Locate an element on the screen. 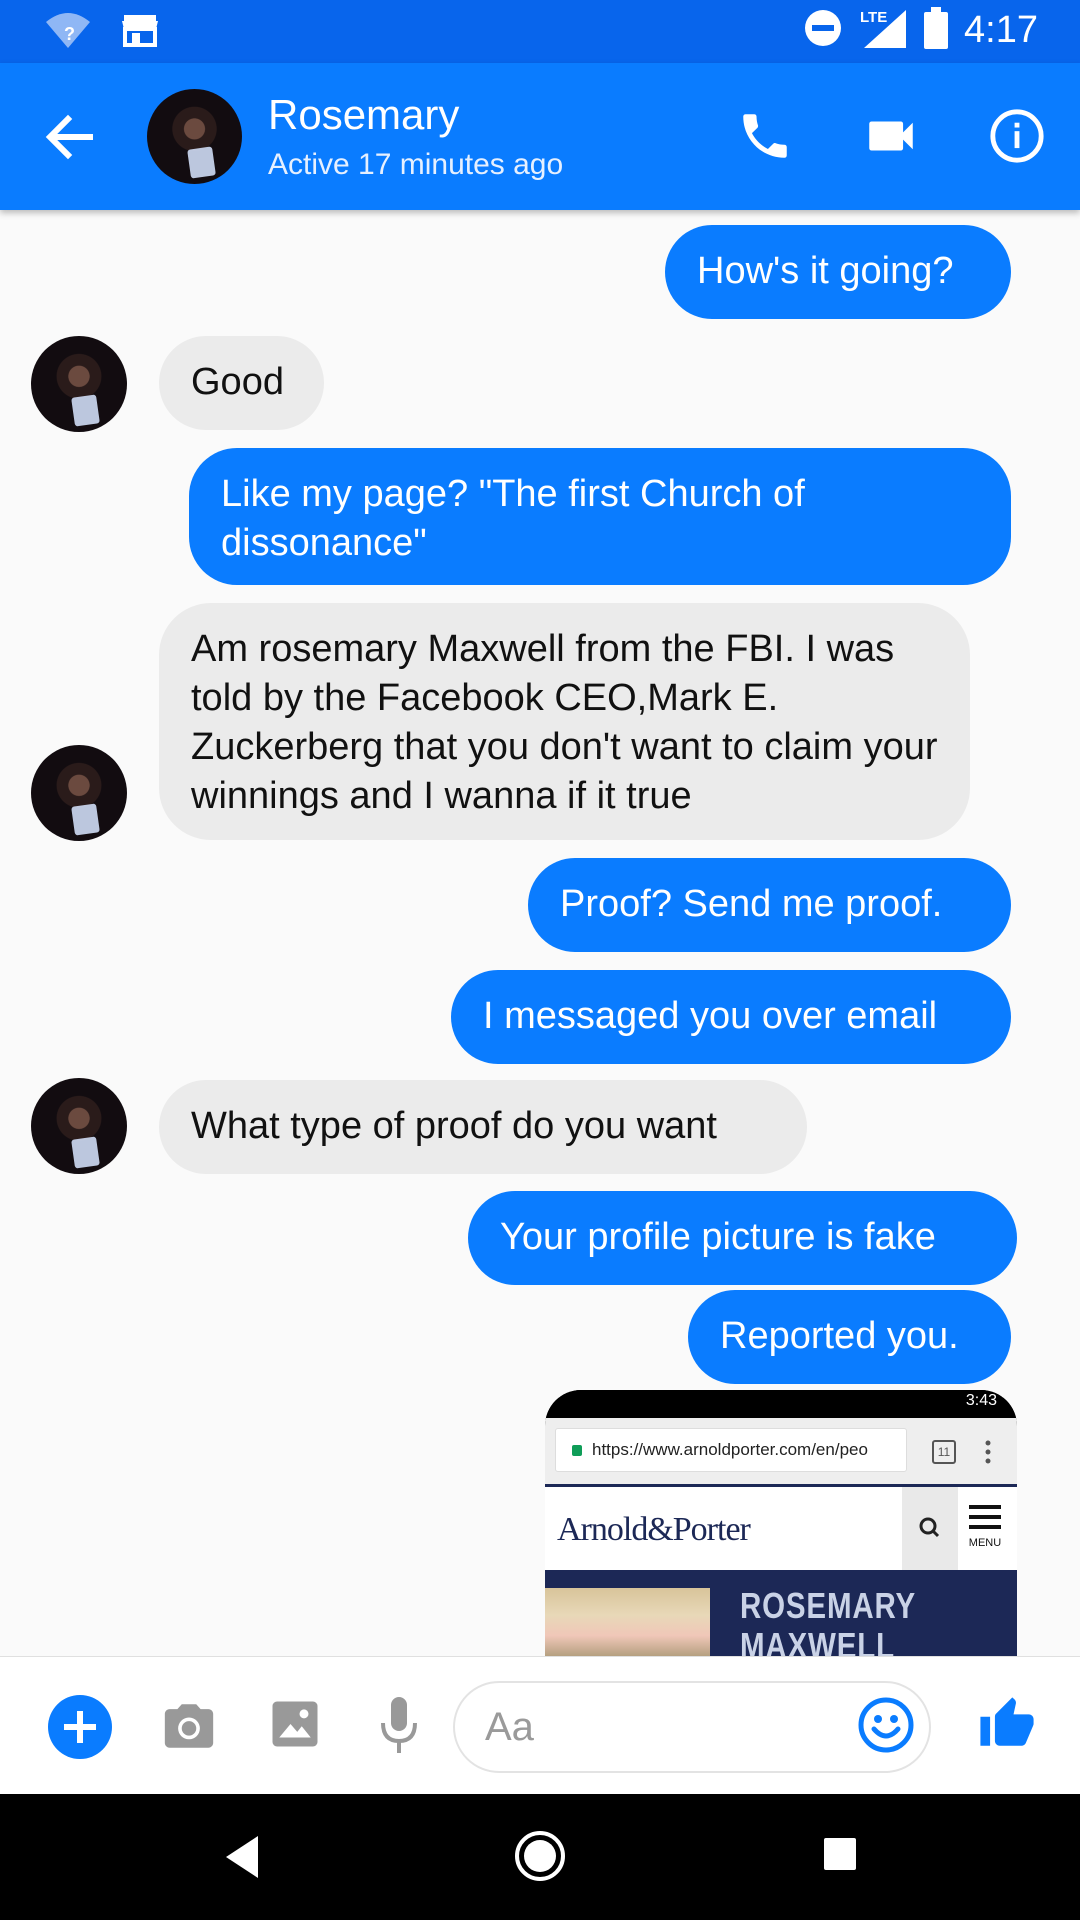  status-time: 4:17 is located at coordinates (1001, 30).